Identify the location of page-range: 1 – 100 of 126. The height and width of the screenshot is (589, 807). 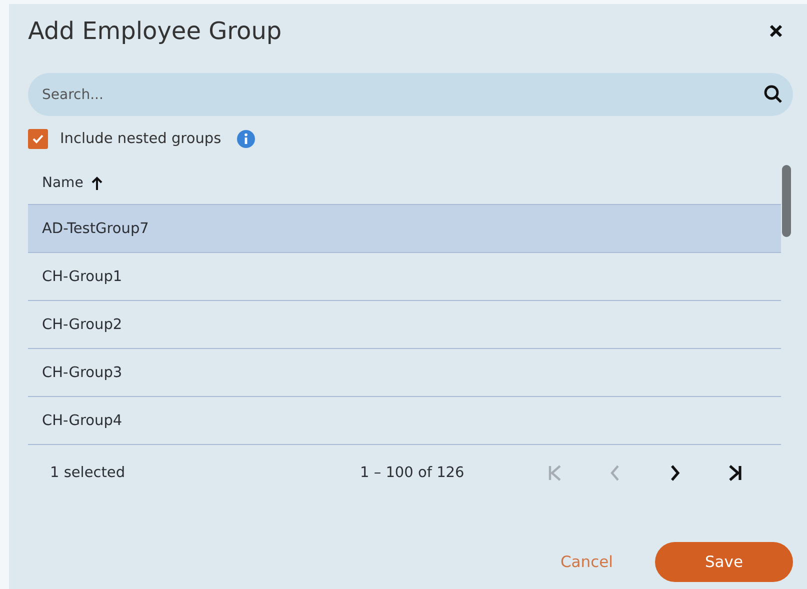
(413, 473).